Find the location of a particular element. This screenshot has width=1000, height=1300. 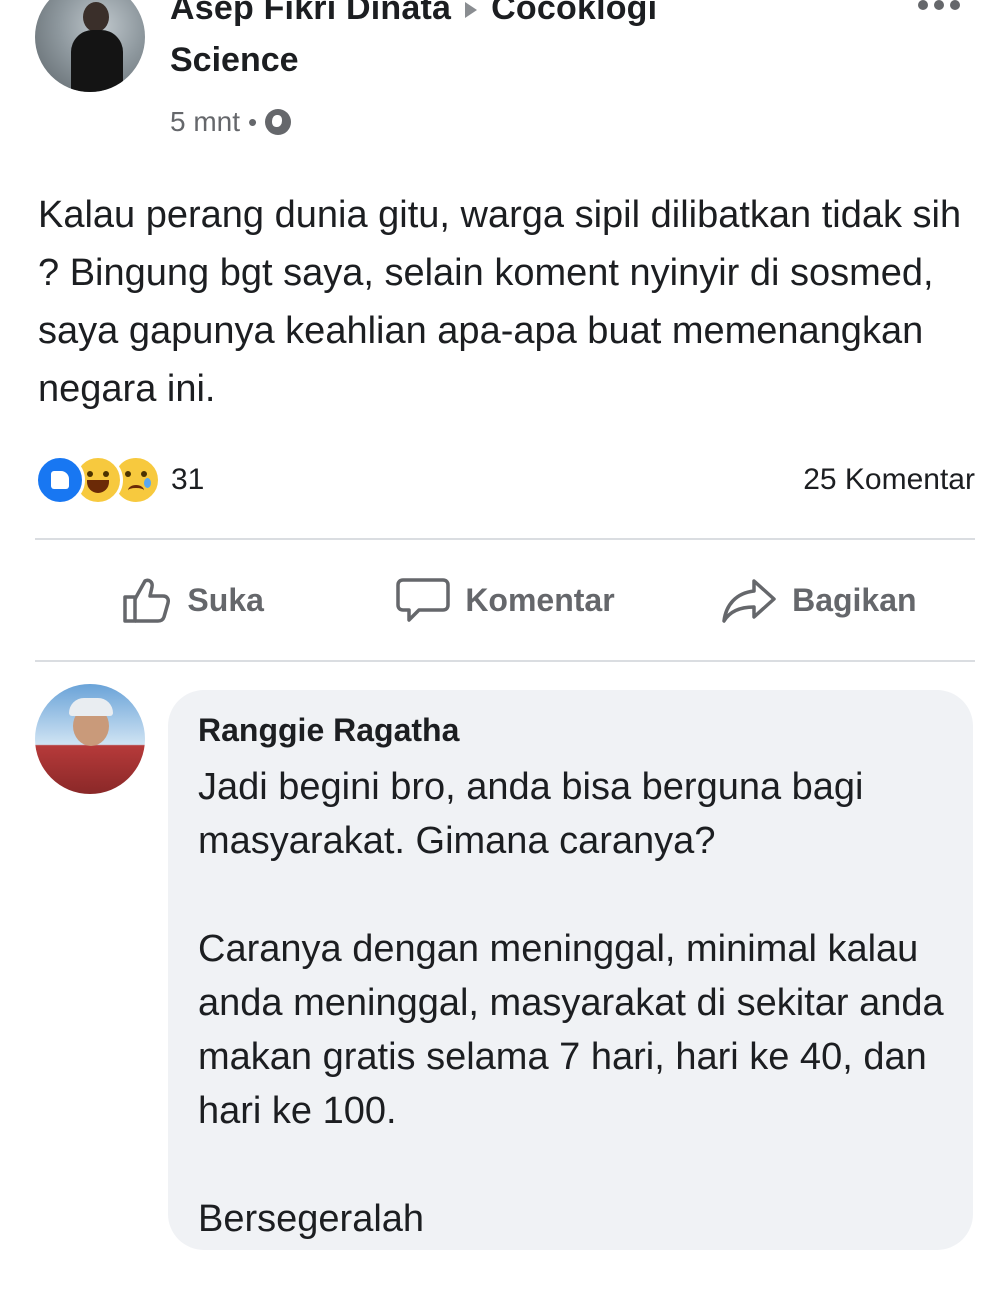

post-meta: 5 mnt • is located at coordinates (231, 122).